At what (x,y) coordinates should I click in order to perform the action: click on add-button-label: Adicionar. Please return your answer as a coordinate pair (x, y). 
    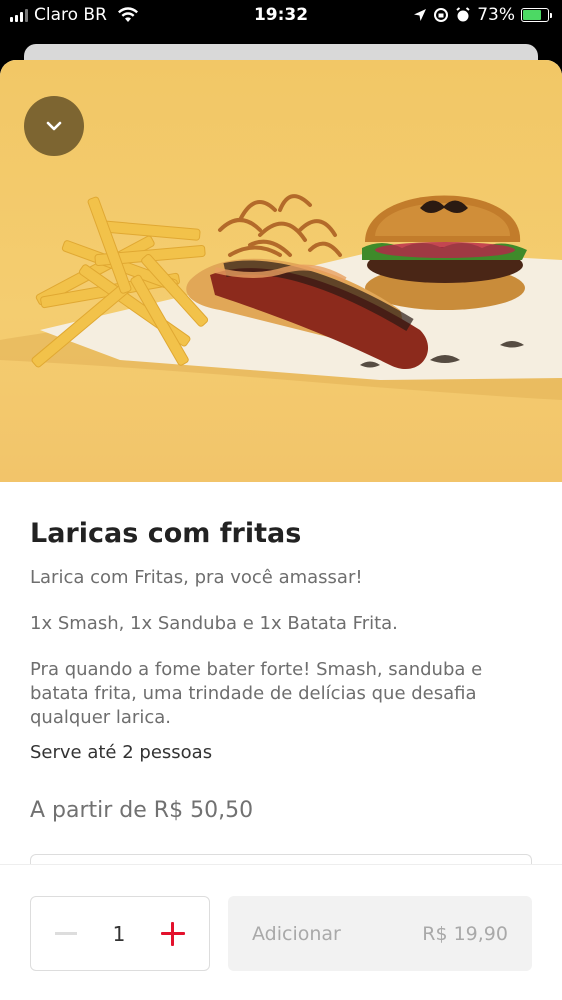
    Looking at the image, I should click on (296, 933).